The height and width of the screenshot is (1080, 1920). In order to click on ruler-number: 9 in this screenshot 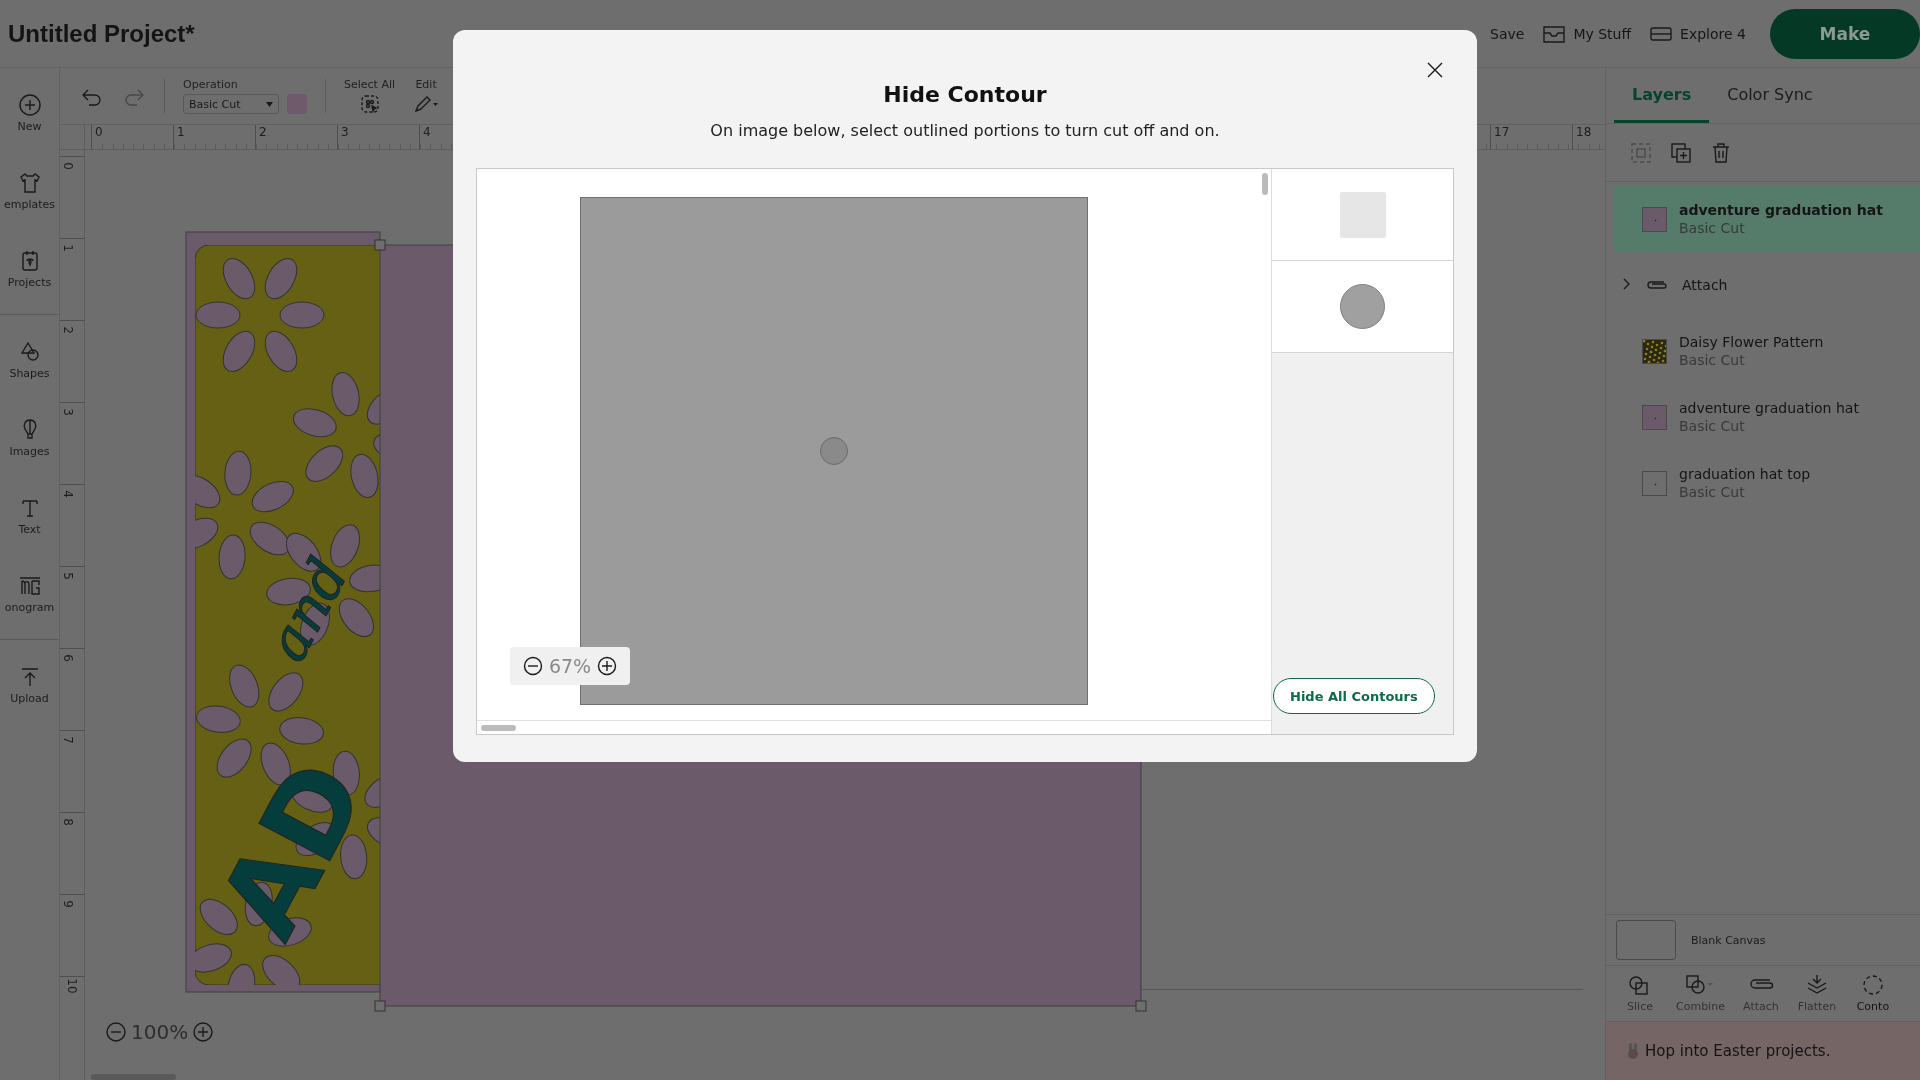, I will do `click(67, 904)`.